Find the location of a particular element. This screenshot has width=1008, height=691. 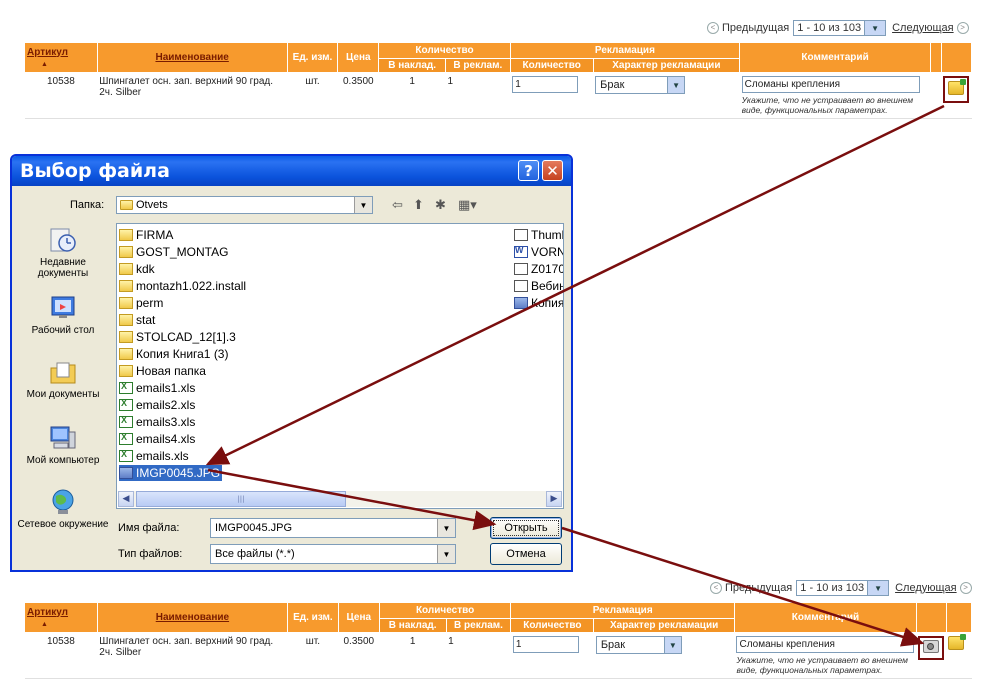

arrow-file-to-open is located at coordinates (352, 499).